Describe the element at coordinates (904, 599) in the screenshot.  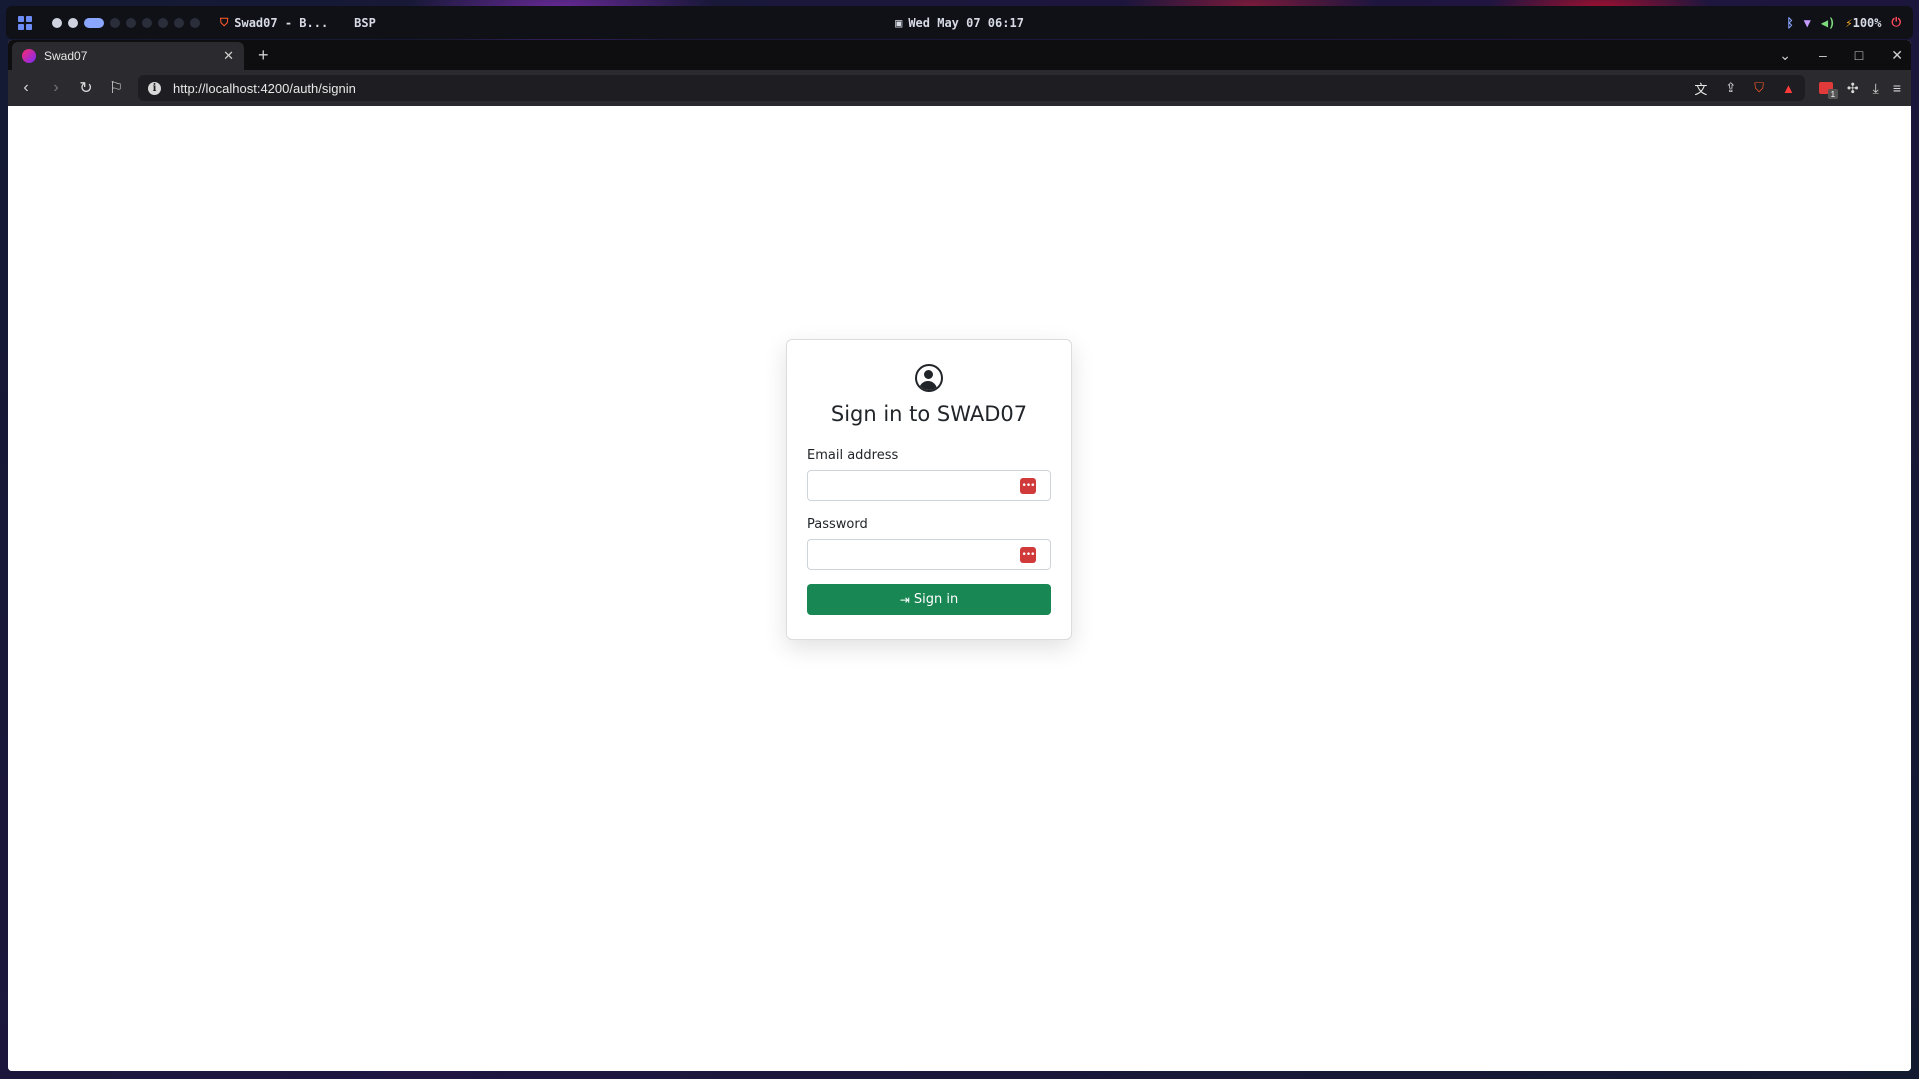
I see `login-icon: ⇥` at that location.